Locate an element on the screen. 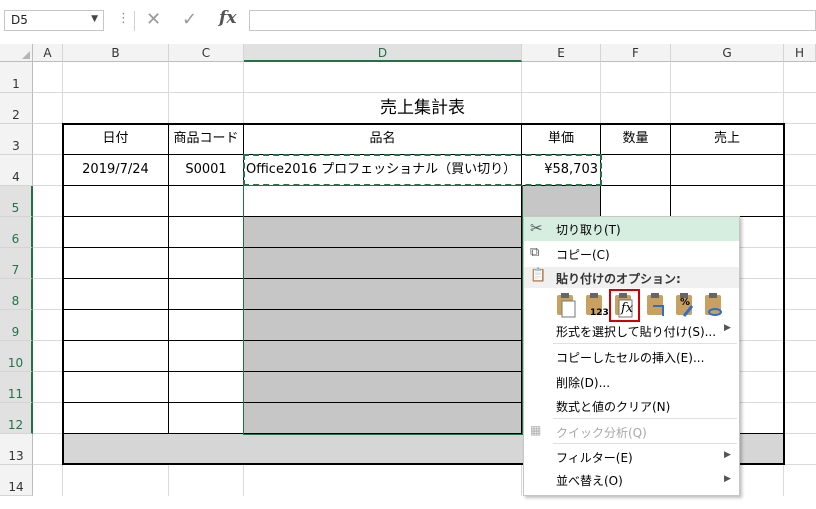  header-cell-price: 単価 is located at coordinates (561, 139).